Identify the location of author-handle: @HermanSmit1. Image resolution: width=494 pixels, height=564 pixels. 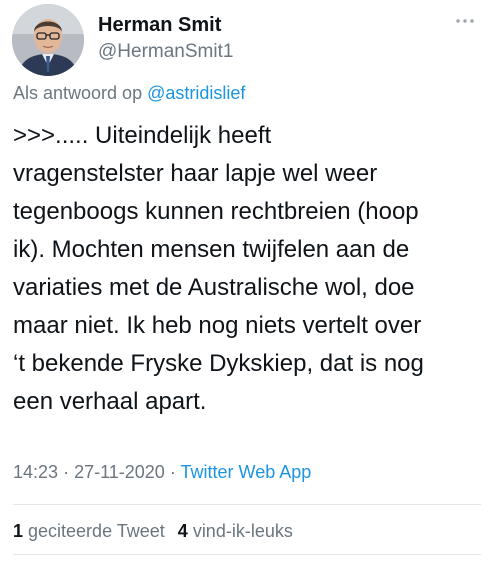
(165, 52).